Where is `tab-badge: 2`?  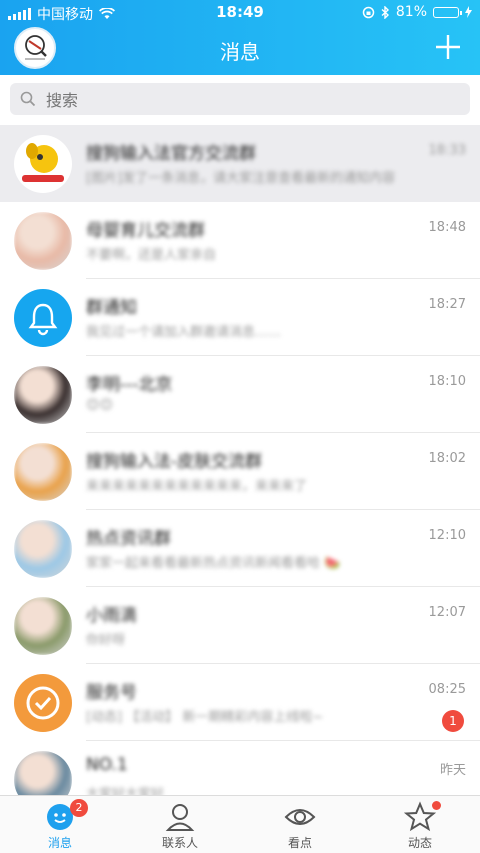 tab-badge: 2 is located at coordinates (79, 808).